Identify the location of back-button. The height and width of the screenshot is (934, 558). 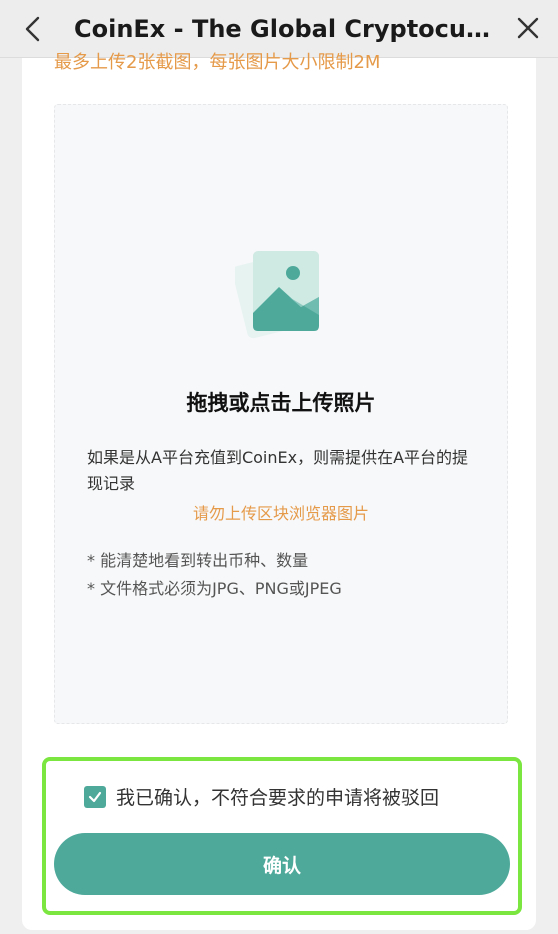
(34, 29).